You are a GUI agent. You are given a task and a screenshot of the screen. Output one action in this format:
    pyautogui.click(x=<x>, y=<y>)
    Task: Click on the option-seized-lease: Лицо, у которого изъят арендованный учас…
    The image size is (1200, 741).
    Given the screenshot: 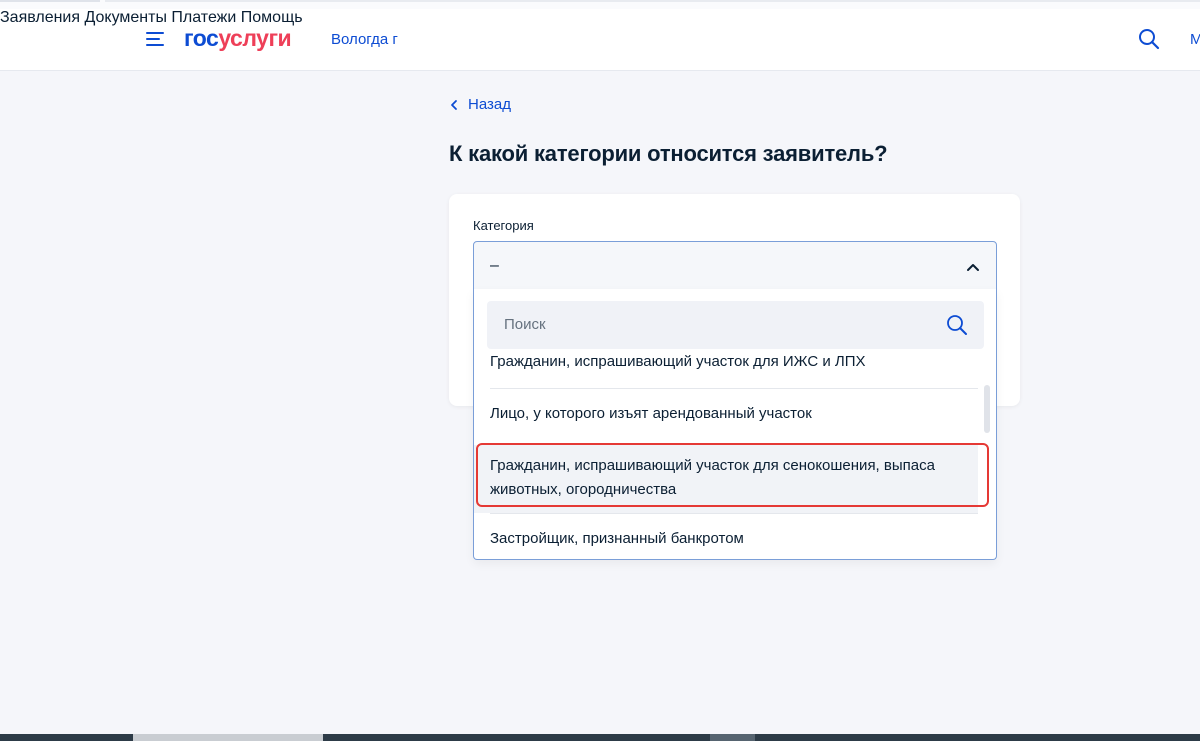 What is the action you would take?
    pyautogui.click(x=726, y=414)
    